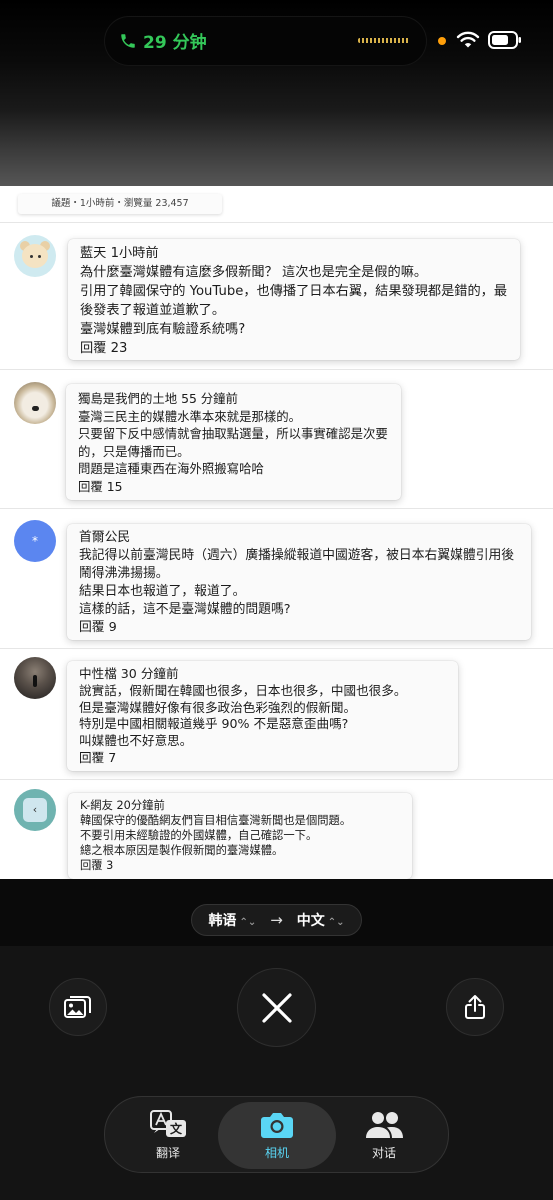  I want to click on reply-count: 回覆 15, so click(100, 486).